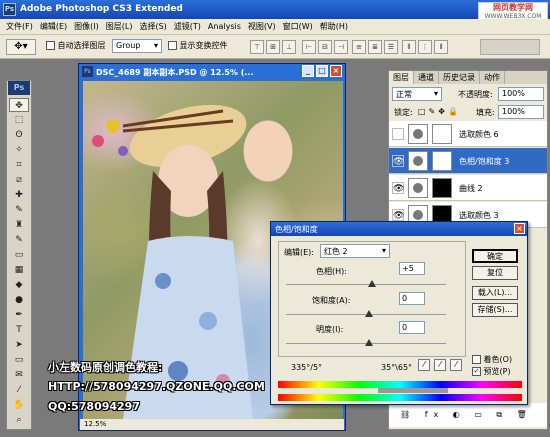 This screenshot has height=437, width=550. Describe the element at coordinates (19, 315) in the screenshot. I see `pen-tool: ✒` at that location.